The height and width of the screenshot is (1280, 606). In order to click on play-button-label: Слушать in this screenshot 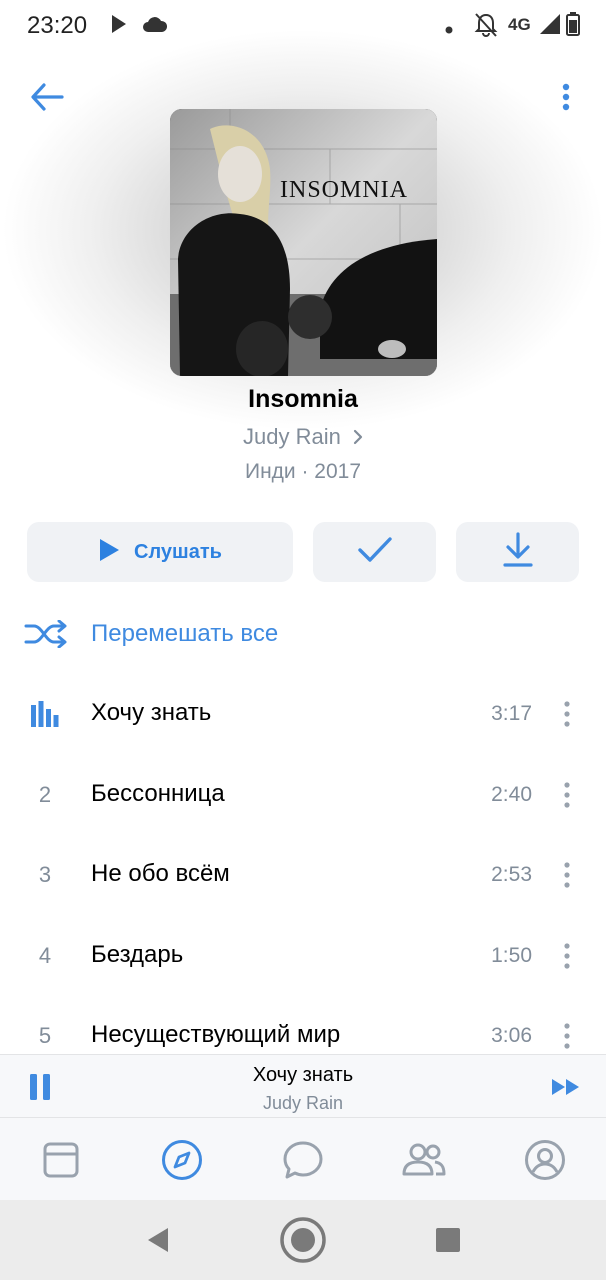, I will do `click(178, 551)`.